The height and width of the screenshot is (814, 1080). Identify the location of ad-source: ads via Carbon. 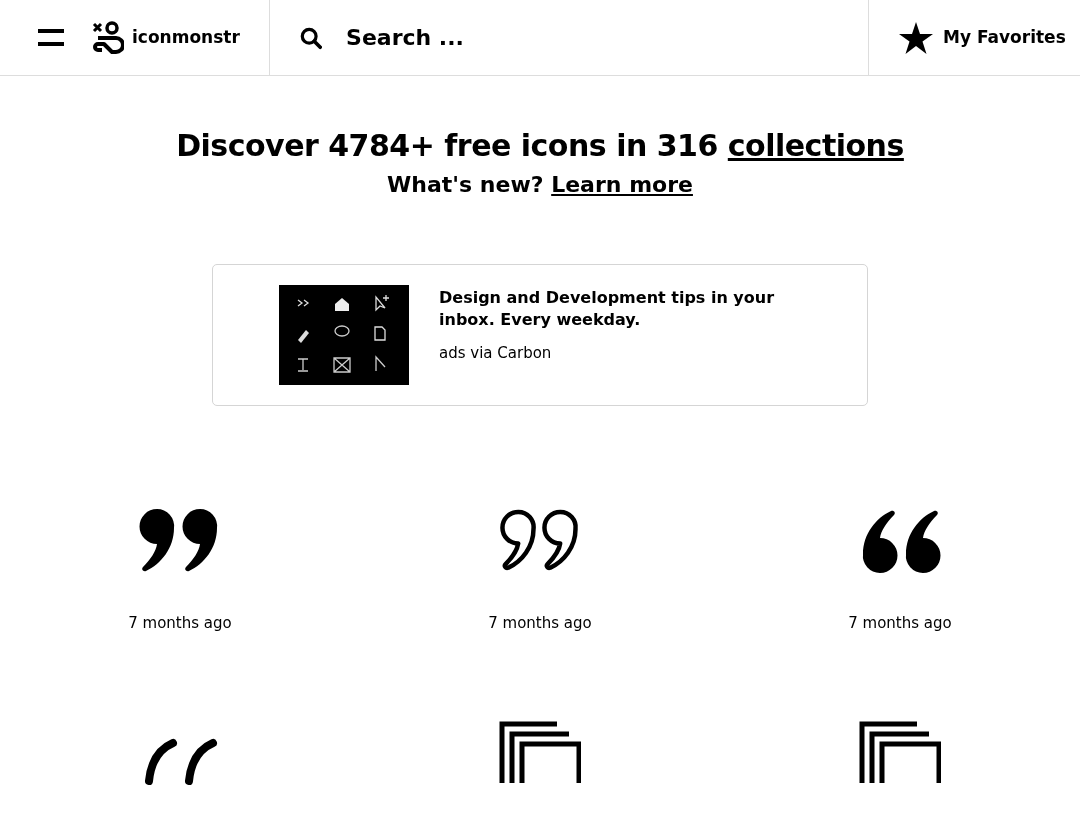
(619, 353).